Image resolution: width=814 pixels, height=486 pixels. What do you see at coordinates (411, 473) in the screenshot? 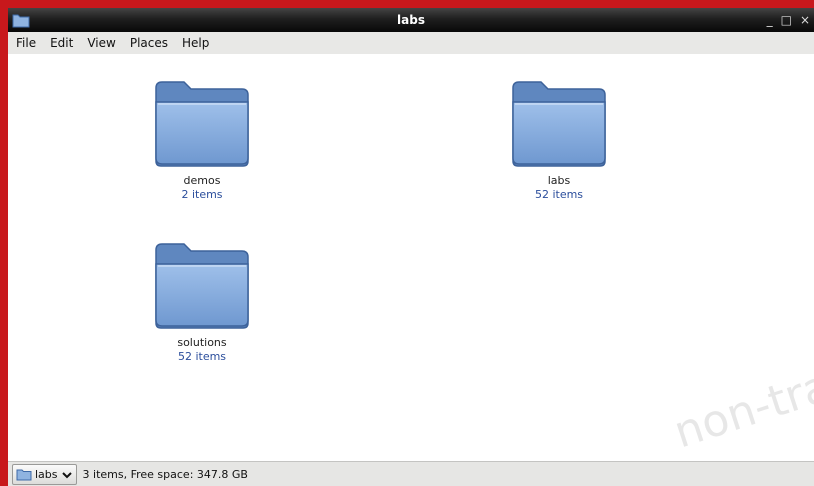
I see `status-bar: labs 3 items, Free space: 347.8 GB` at bounding box center [411, 473].